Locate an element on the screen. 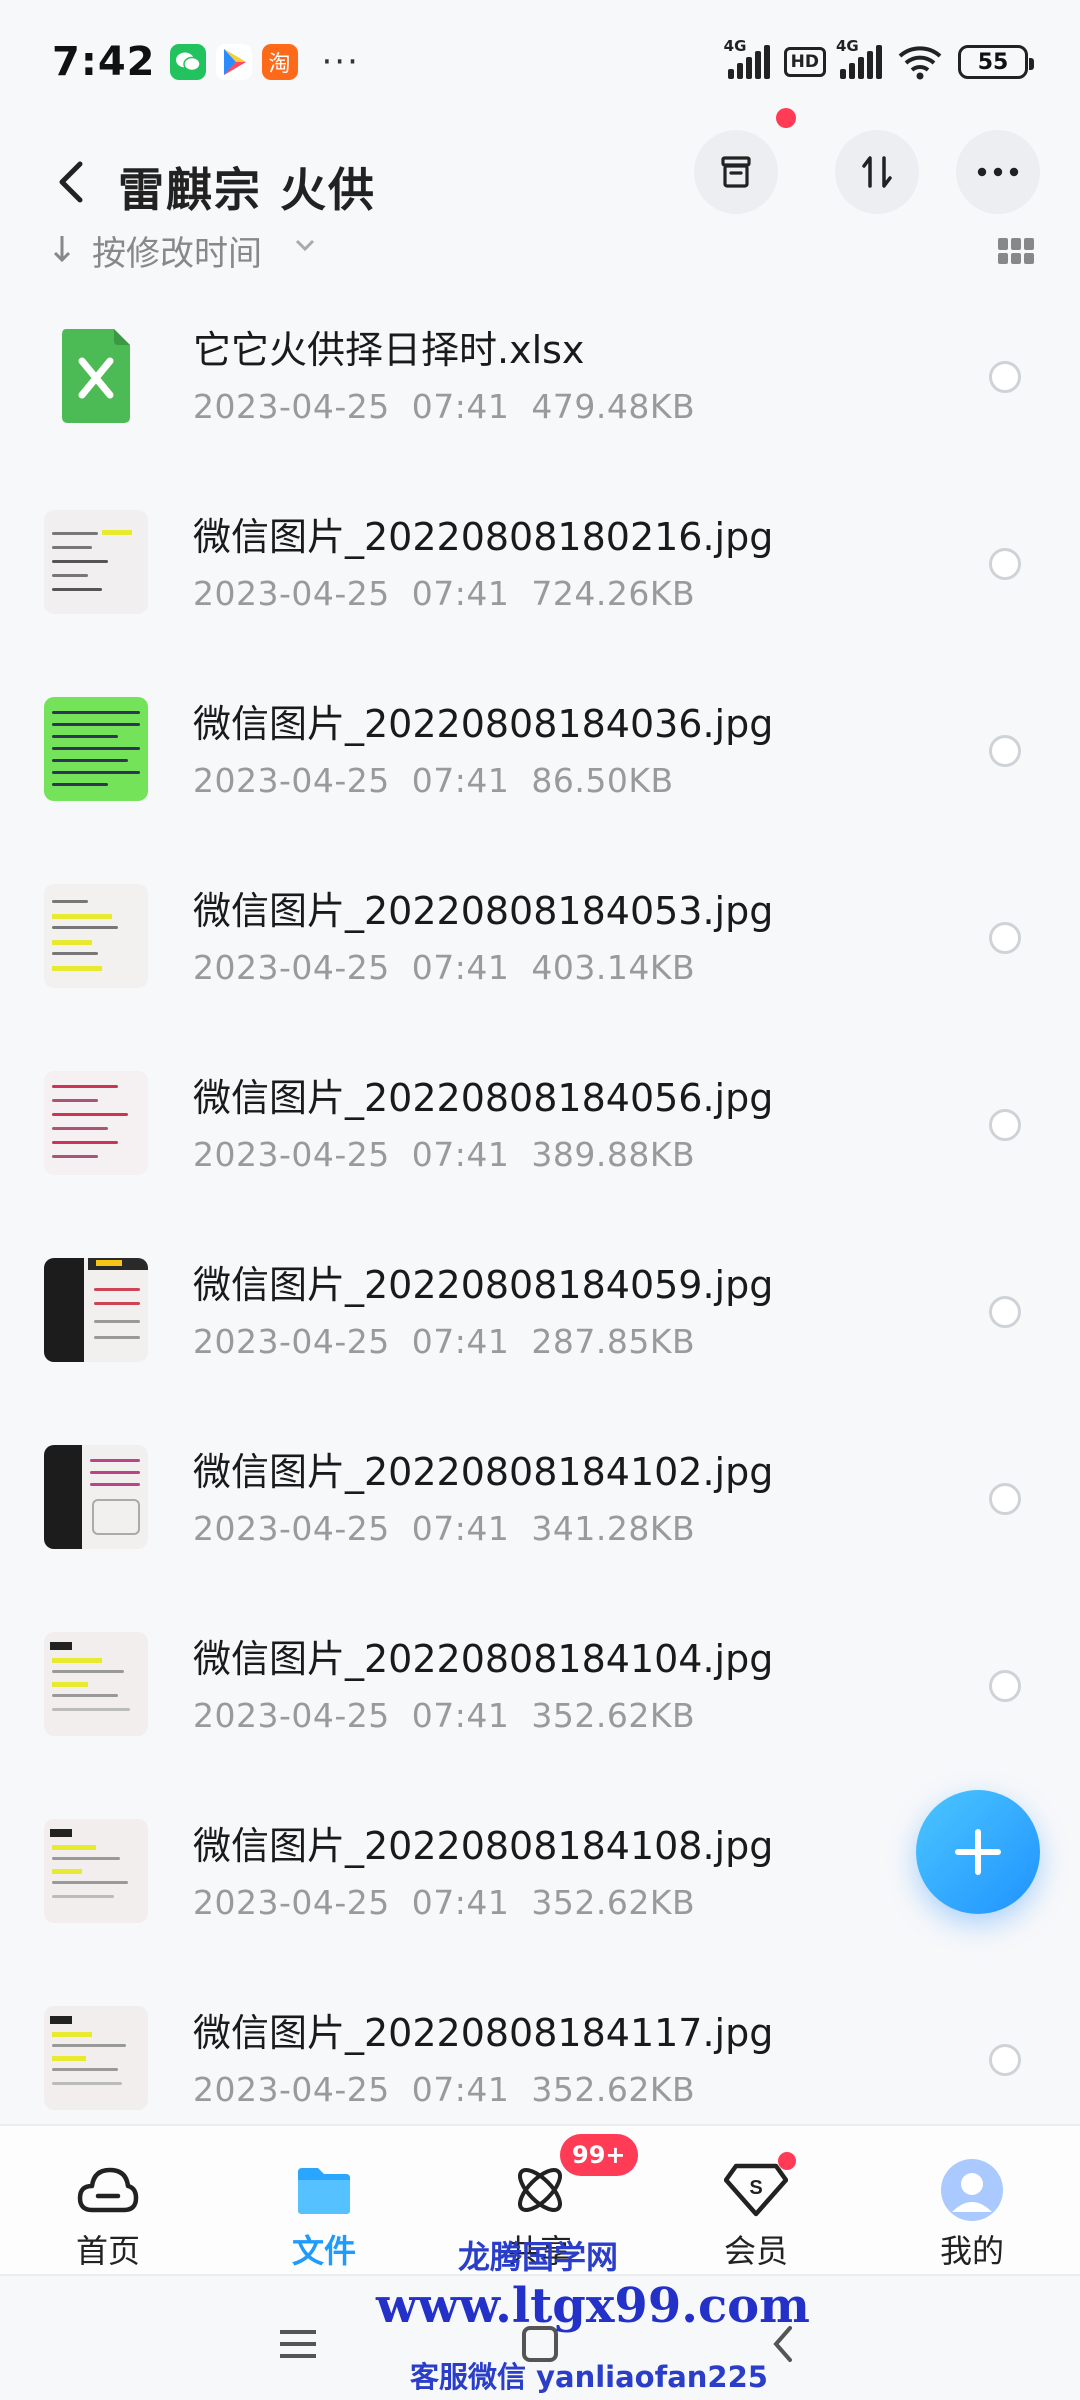 This screenshot has height=2400, width=1080. file-name: 微信图片_20220808184053.jpg is located at coordinates (483, 911).